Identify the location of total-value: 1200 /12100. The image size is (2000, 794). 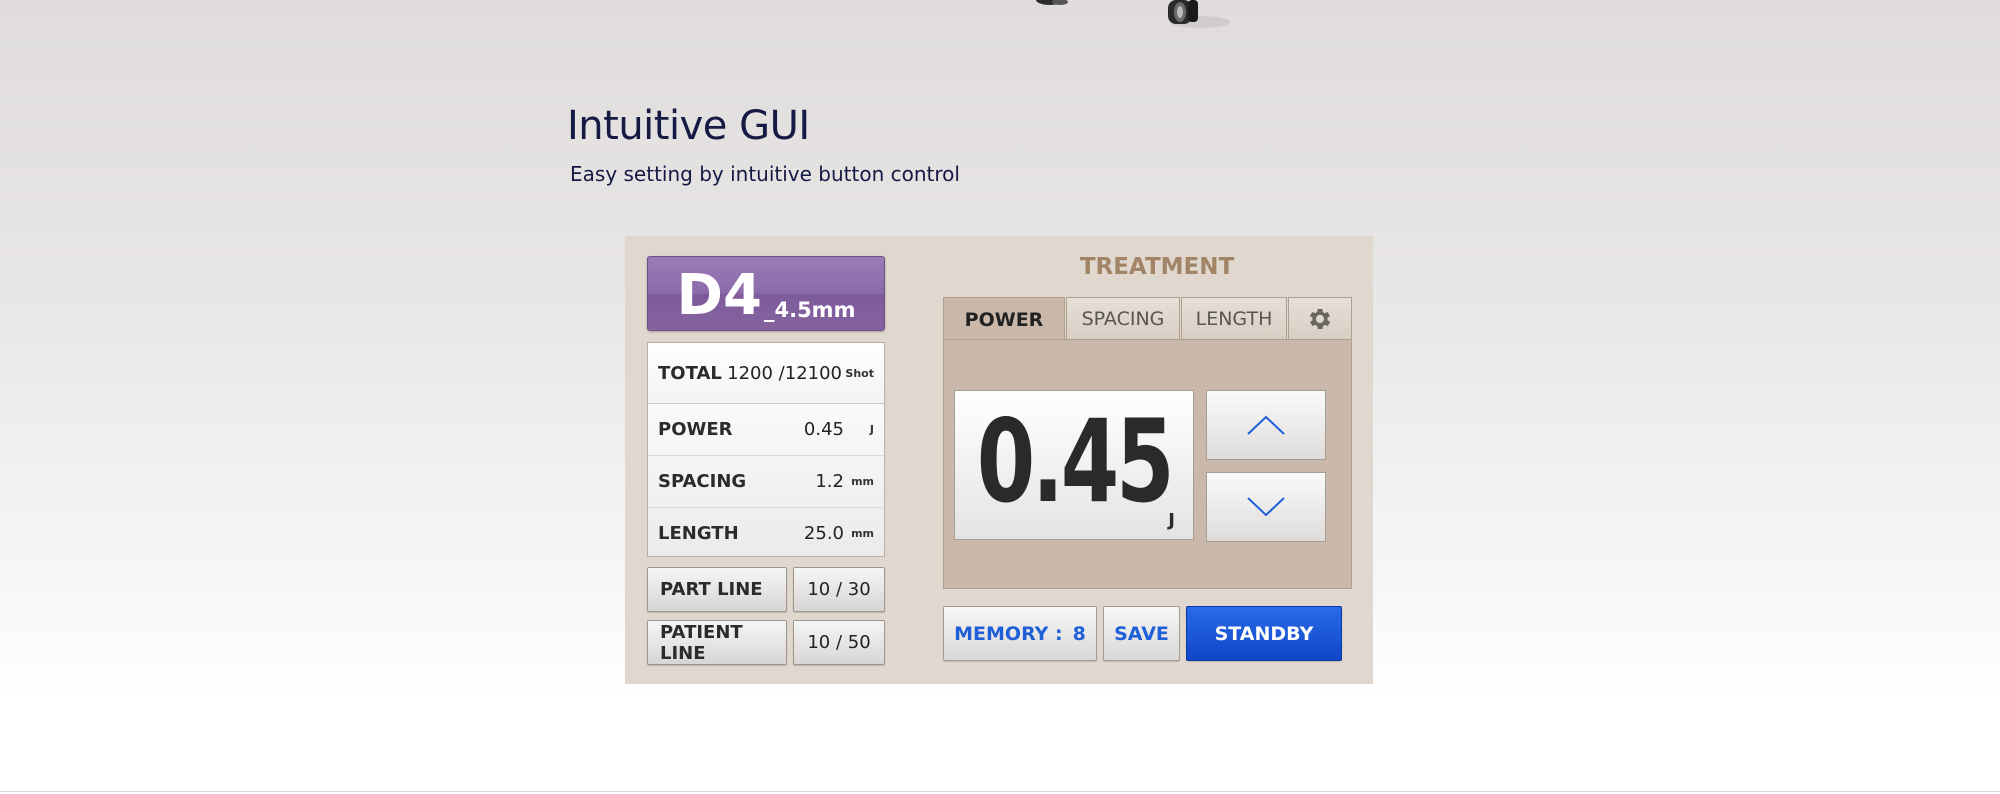
(784, 373).